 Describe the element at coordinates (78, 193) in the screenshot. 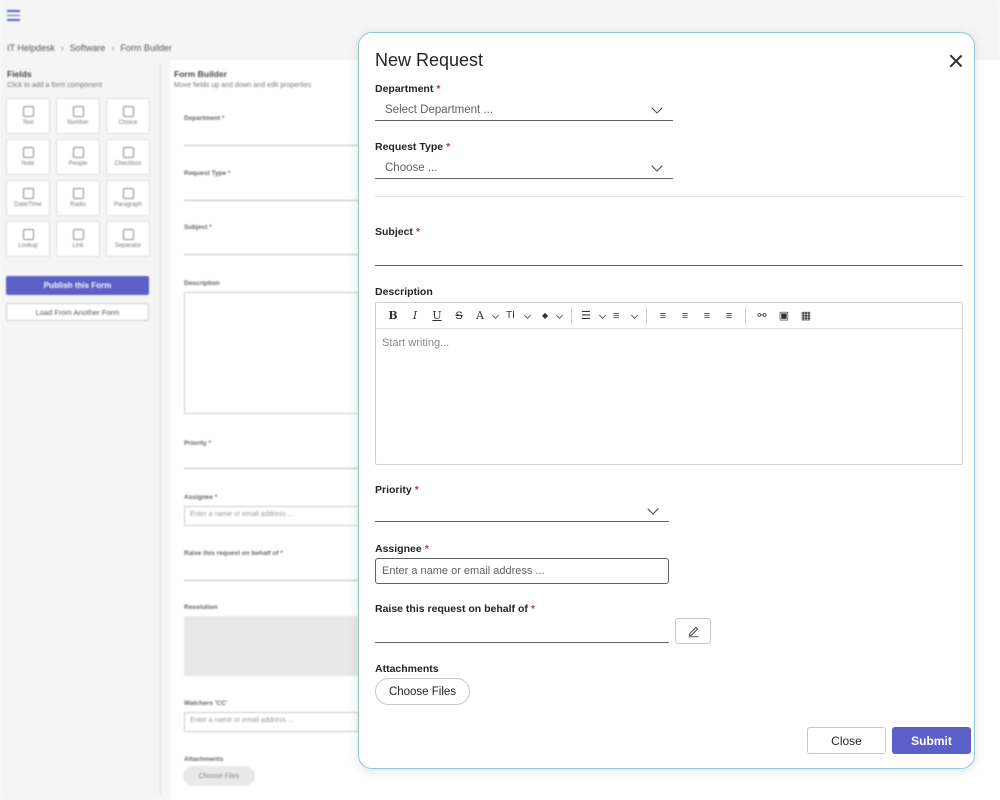

I see `radio-field-icon` at that location.